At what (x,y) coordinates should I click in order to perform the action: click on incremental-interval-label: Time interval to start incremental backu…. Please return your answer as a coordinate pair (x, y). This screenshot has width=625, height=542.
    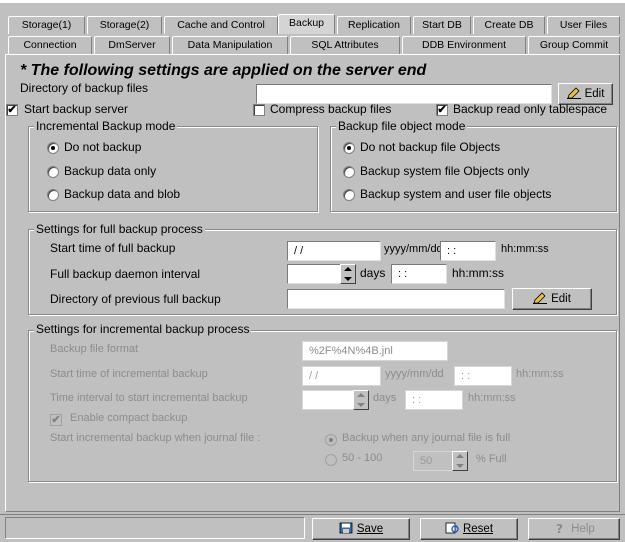
    Looking at the image, I should click on (149, 398).